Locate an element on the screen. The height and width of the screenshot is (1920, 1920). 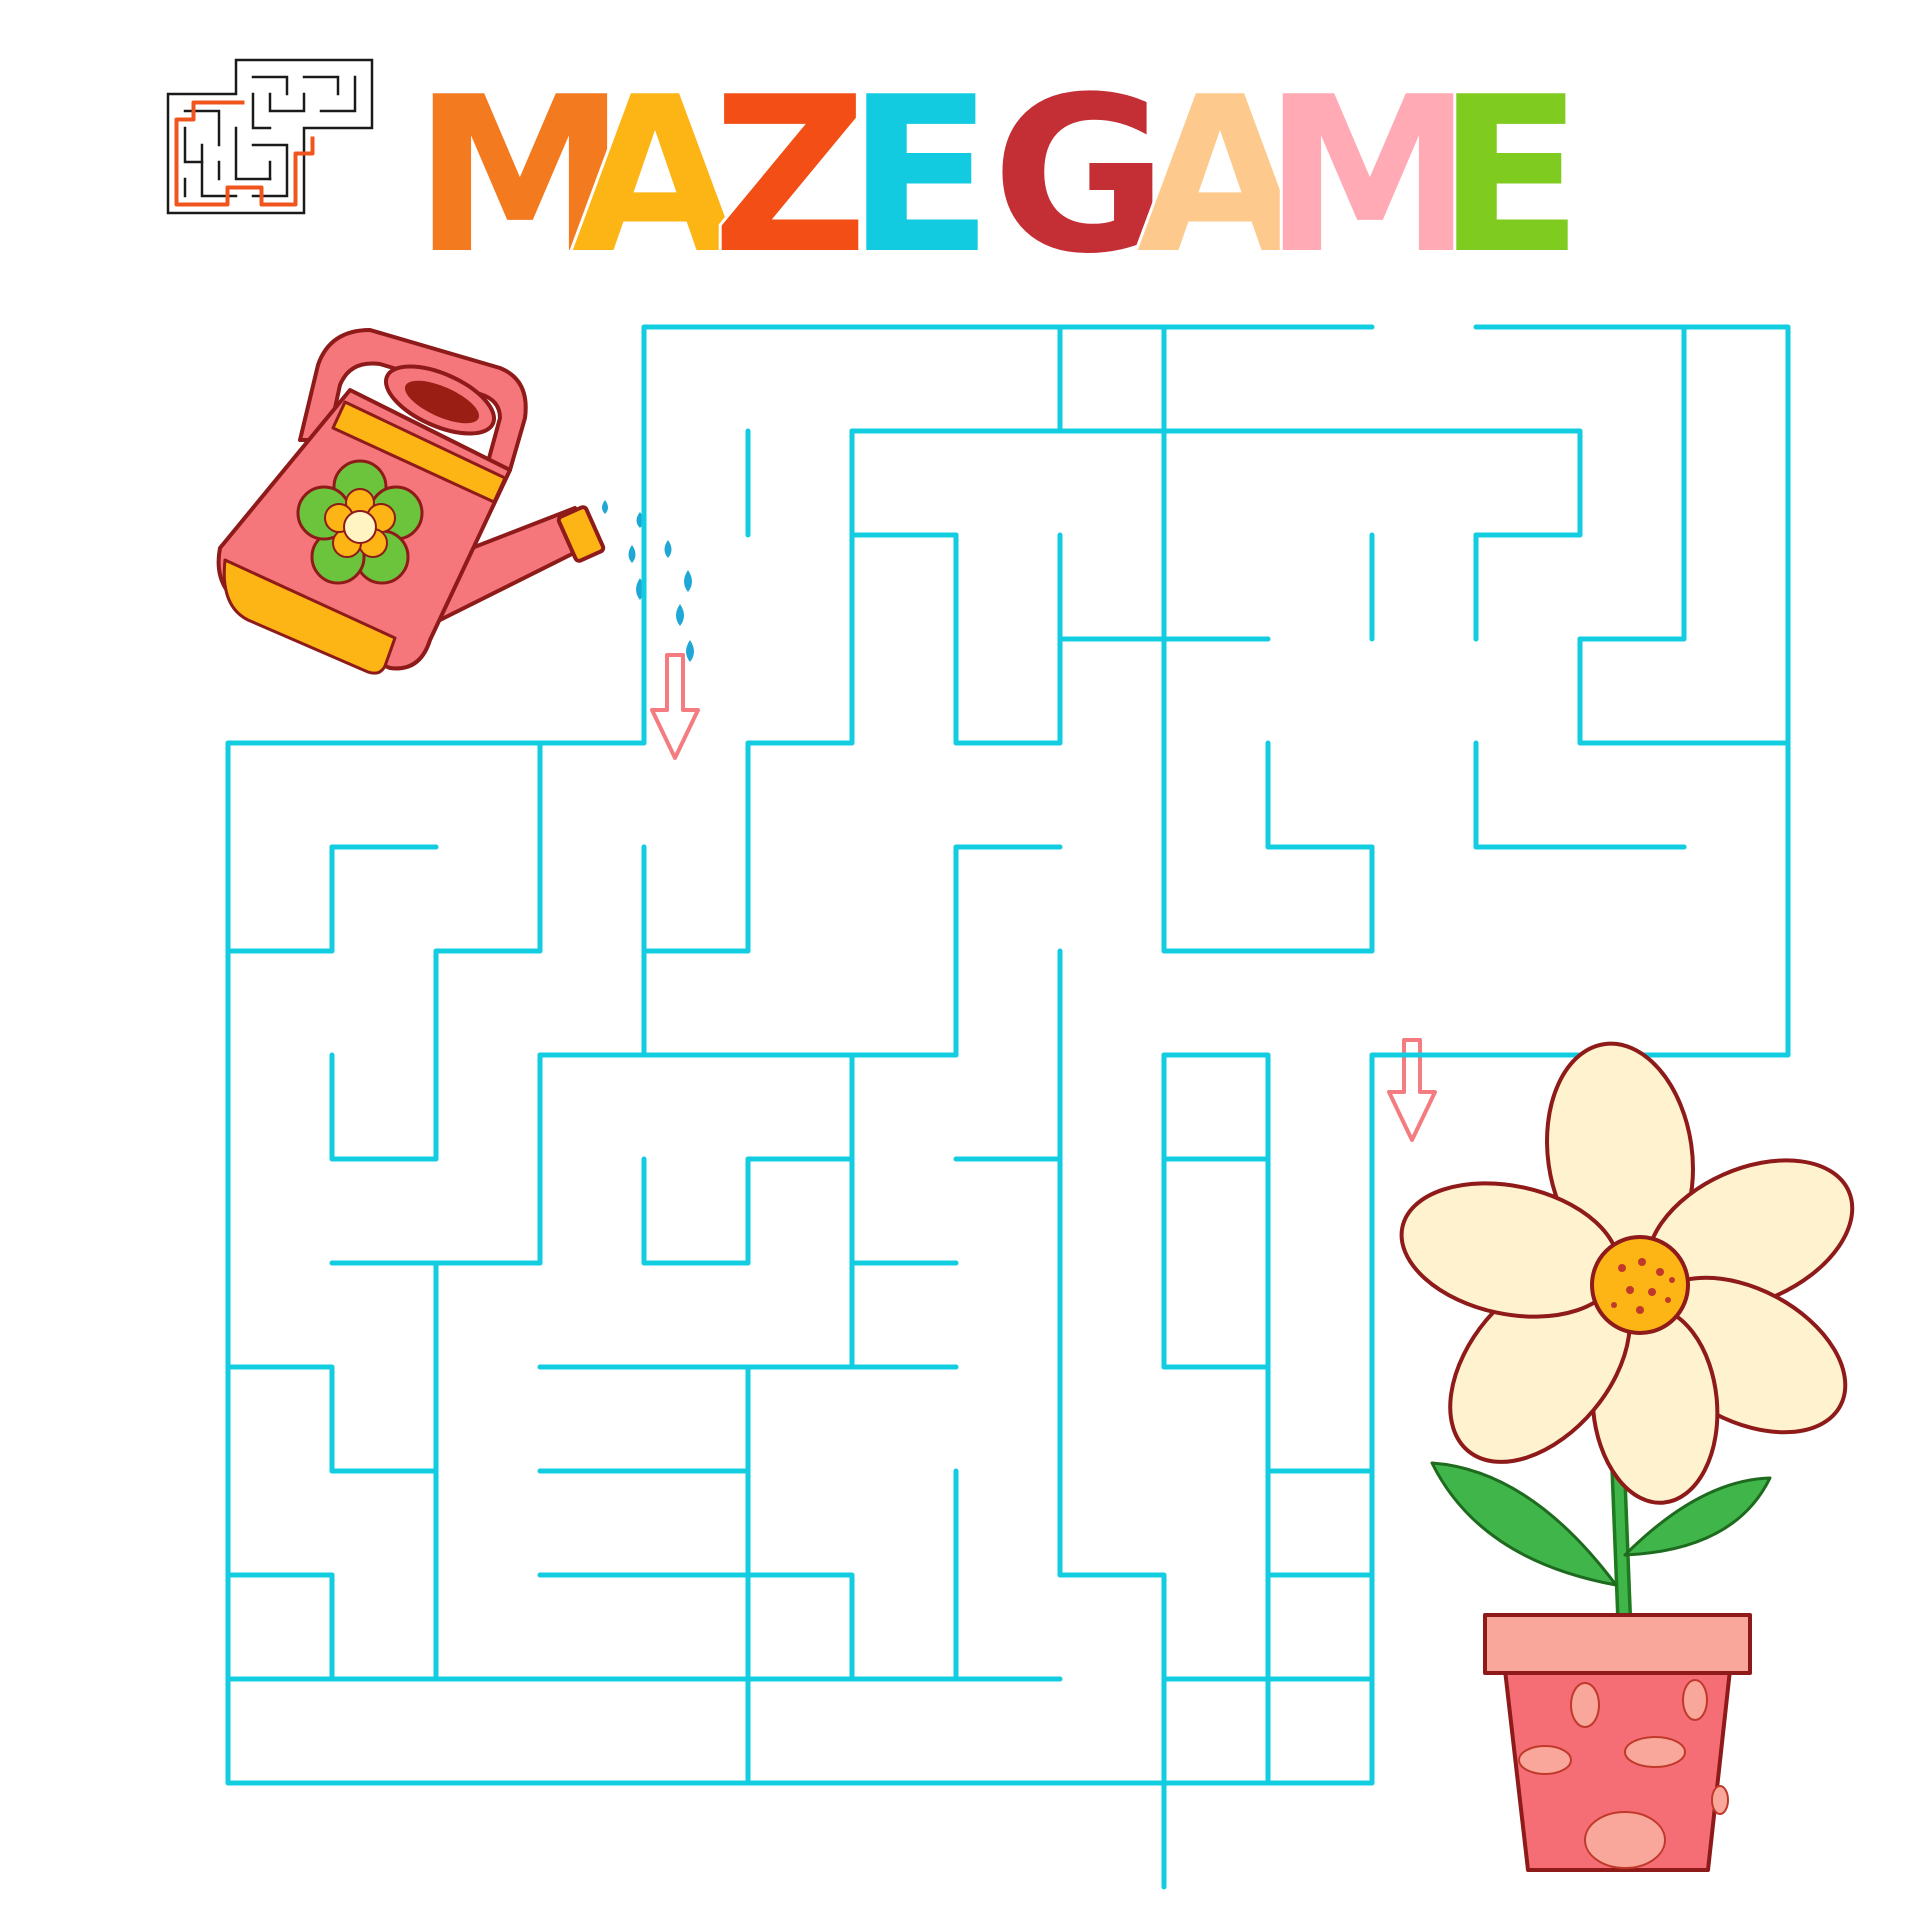
potted-flower-icon is located at coordinates (1627, 1456).